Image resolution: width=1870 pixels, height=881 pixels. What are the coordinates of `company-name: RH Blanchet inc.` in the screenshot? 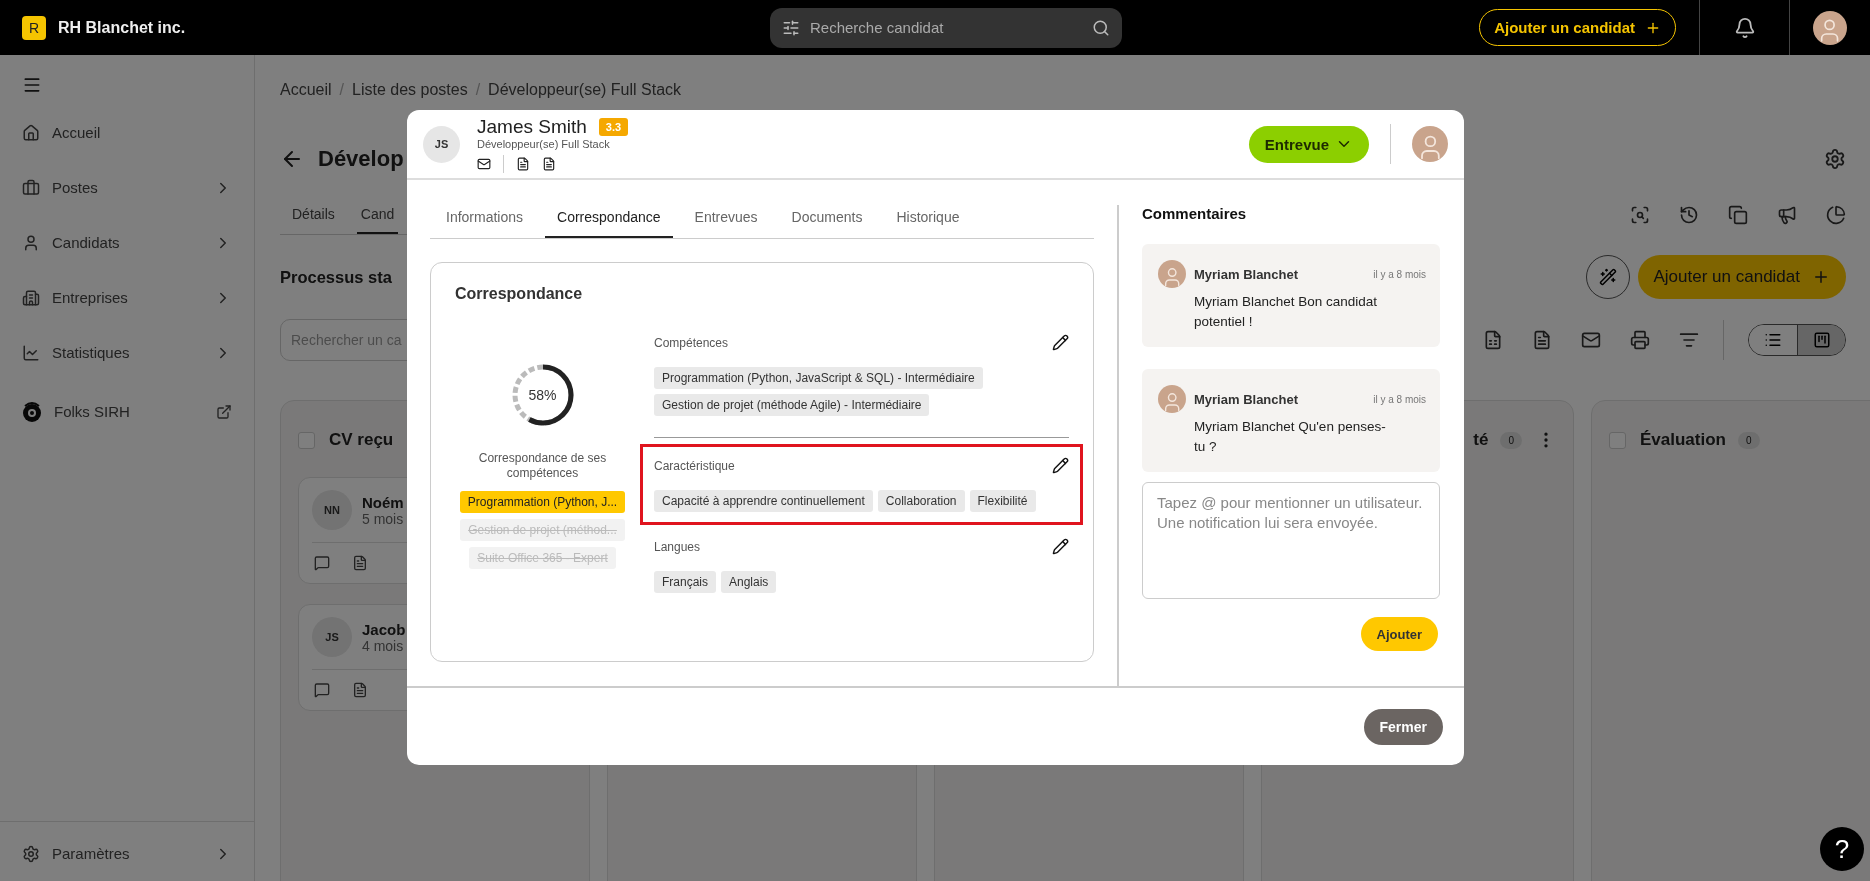 It's located at (122, 27).